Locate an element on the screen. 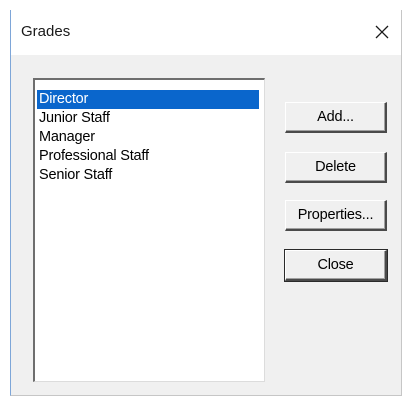  list-item: Junior Staff is located at coordinates (148, 118).